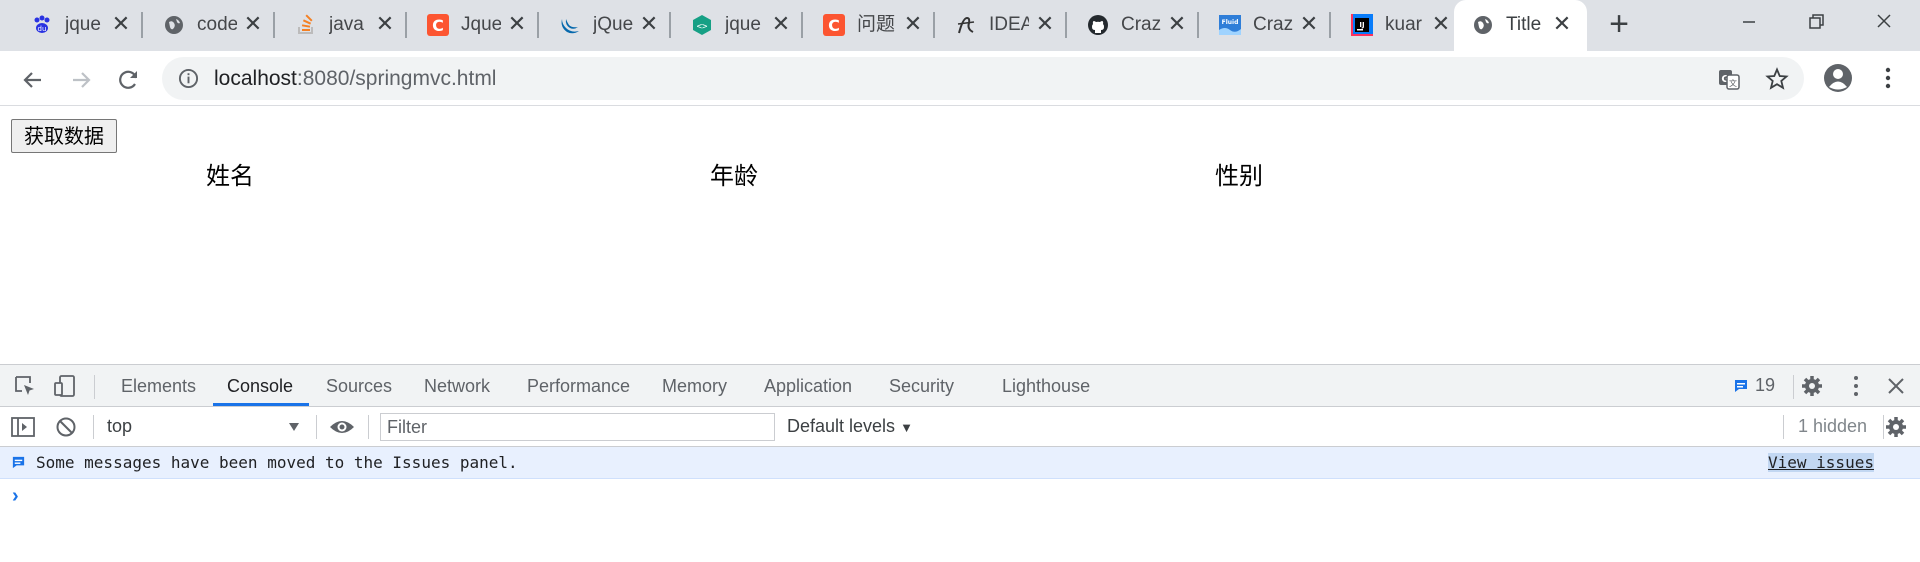 The width and height of the screenshot is (1920, 562). I want to click on url-text: localhost:8080/springmvc.html, so click(355, 79).